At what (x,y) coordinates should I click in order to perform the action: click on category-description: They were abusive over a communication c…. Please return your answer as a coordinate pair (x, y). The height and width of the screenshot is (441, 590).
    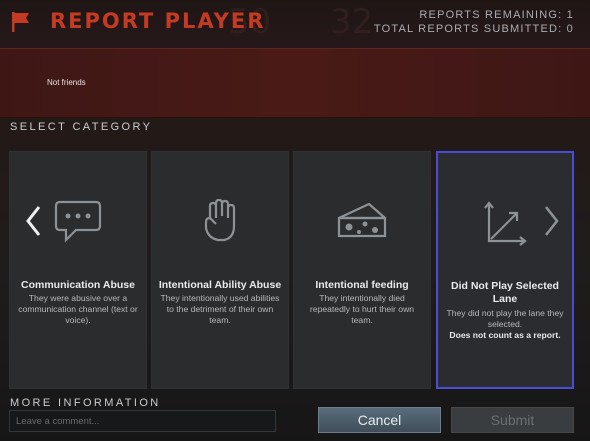
    Looking at the image, I should click on (78, 309).